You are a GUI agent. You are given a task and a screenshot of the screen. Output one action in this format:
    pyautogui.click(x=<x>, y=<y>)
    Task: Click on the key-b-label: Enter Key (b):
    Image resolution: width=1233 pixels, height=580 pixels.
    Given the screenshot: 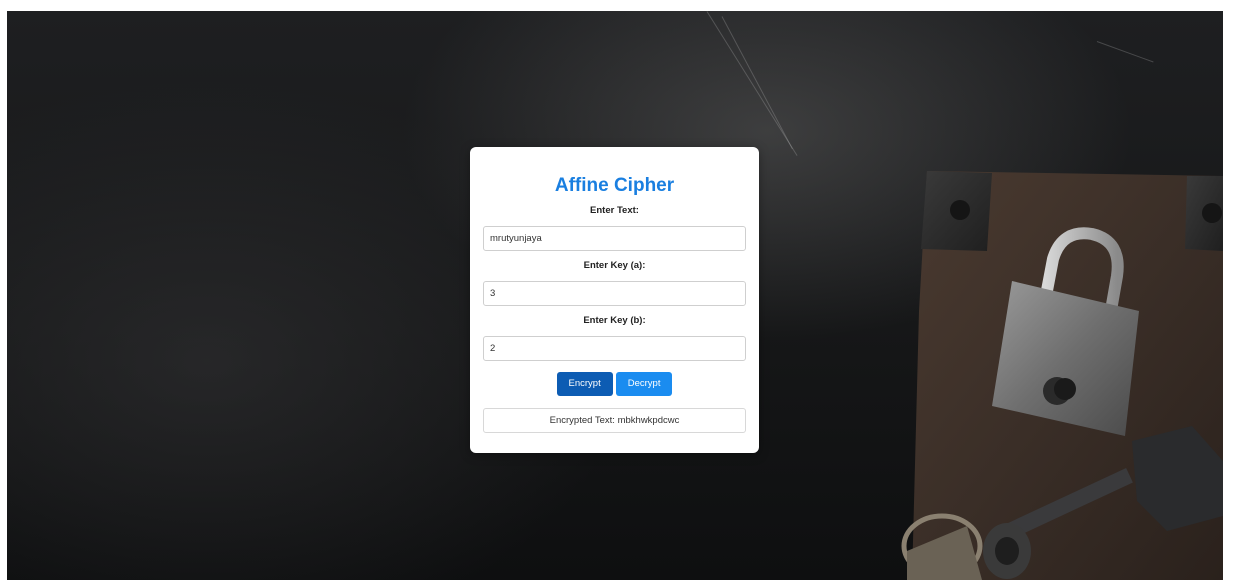 What is the action you would take?
    pyautogui.click(x=614, y=320)
    